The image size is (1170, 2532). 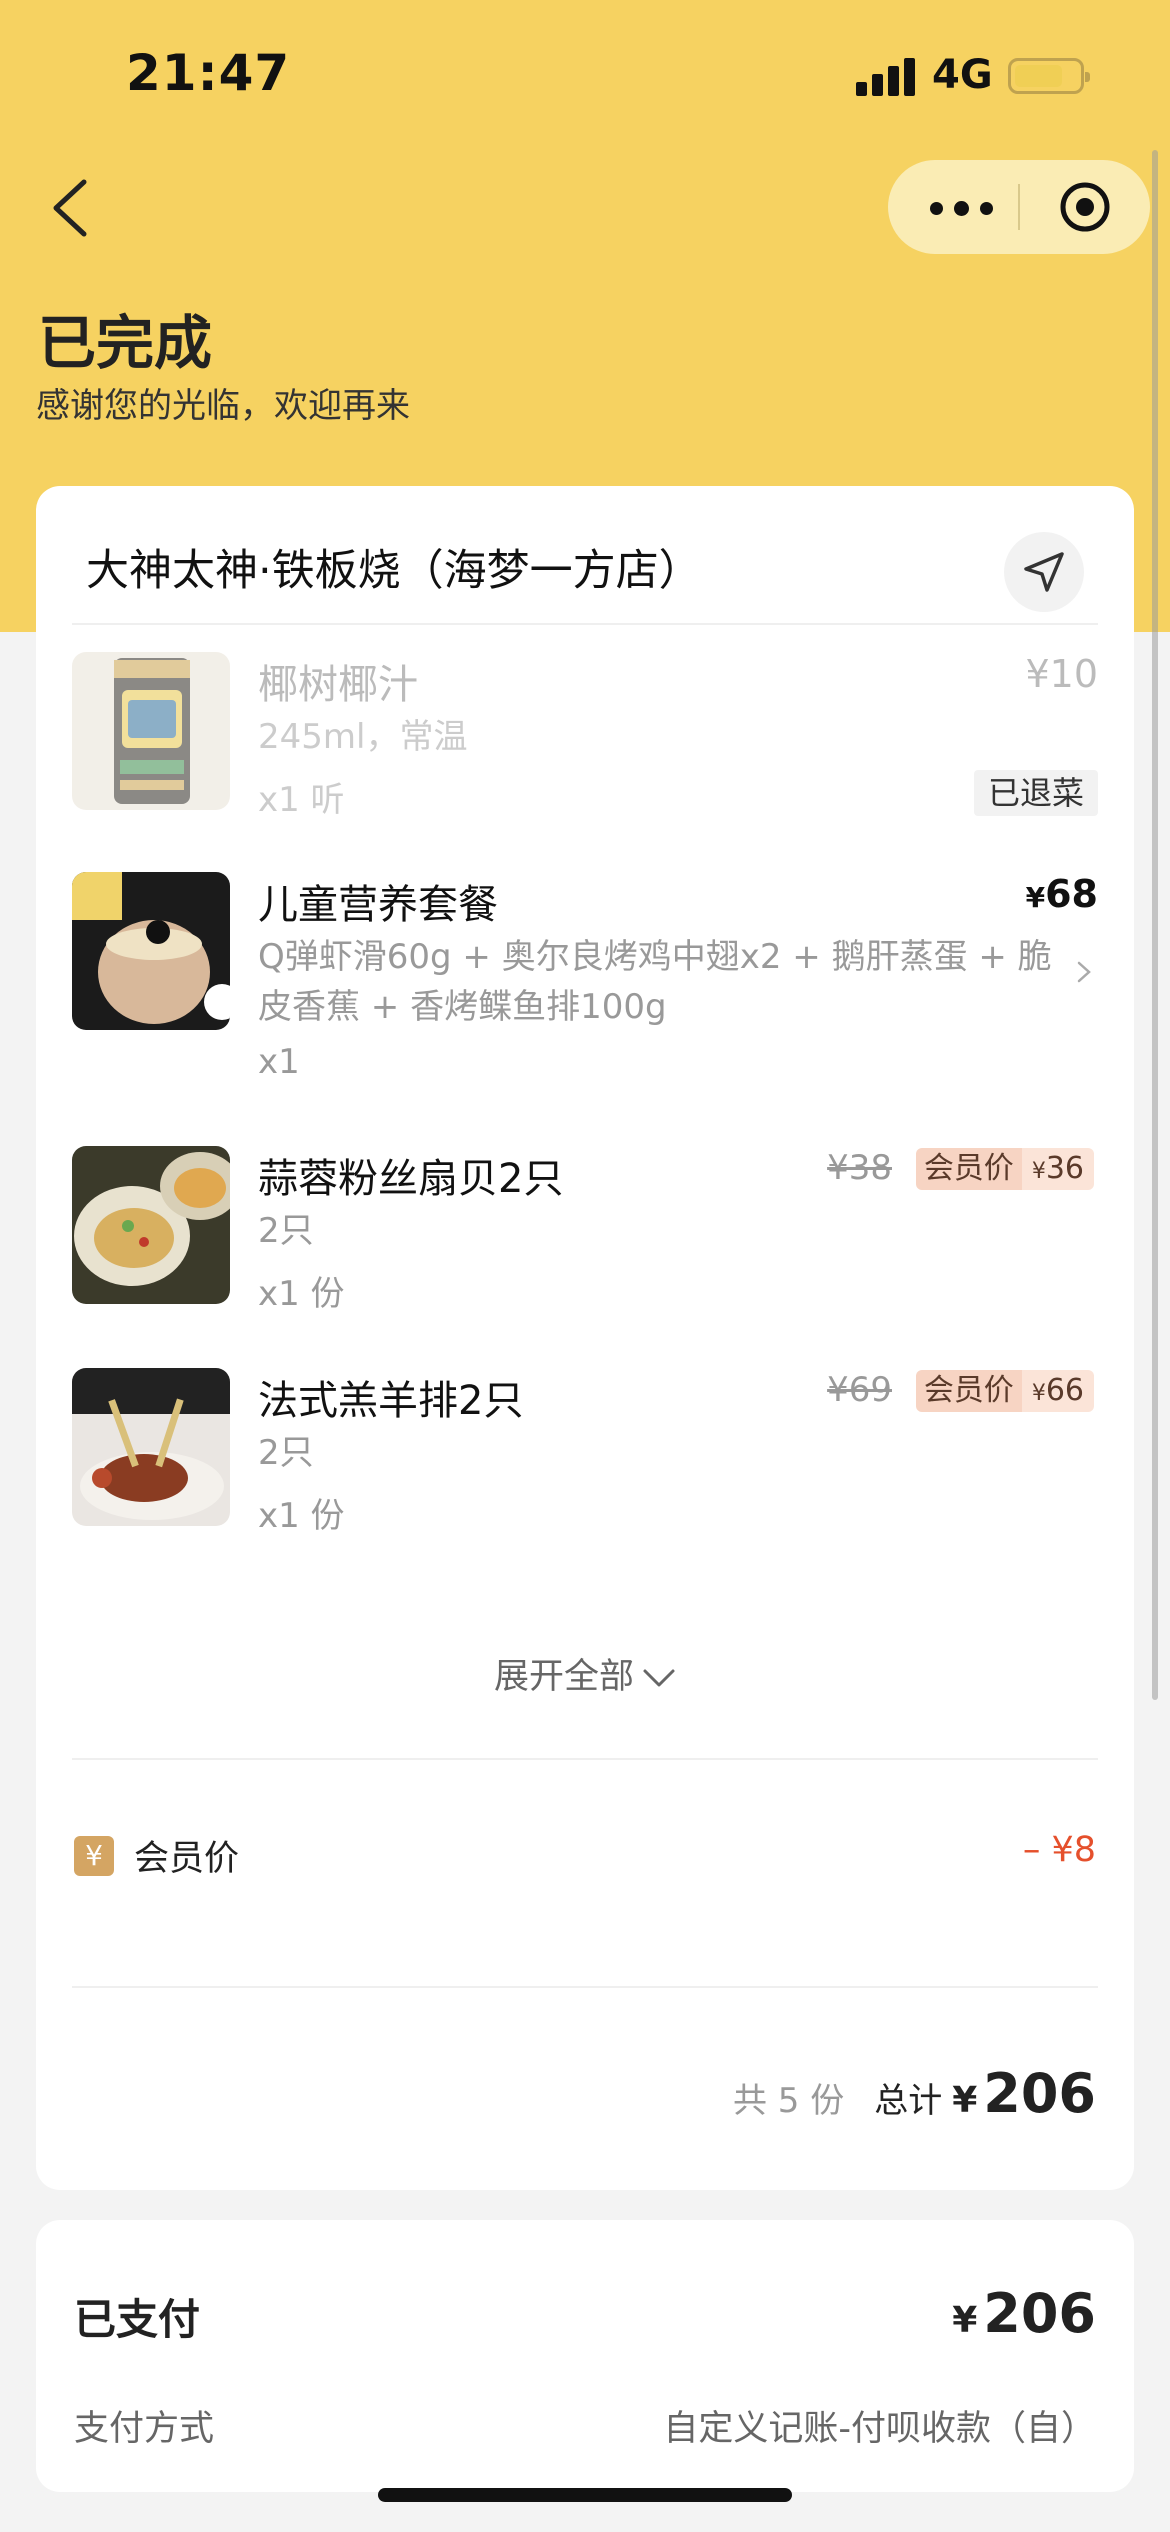 What do you see at coordinates (301, 800) in the screenshot?
I see `item-quantity: x1 听` at bounding box center [301, 800].